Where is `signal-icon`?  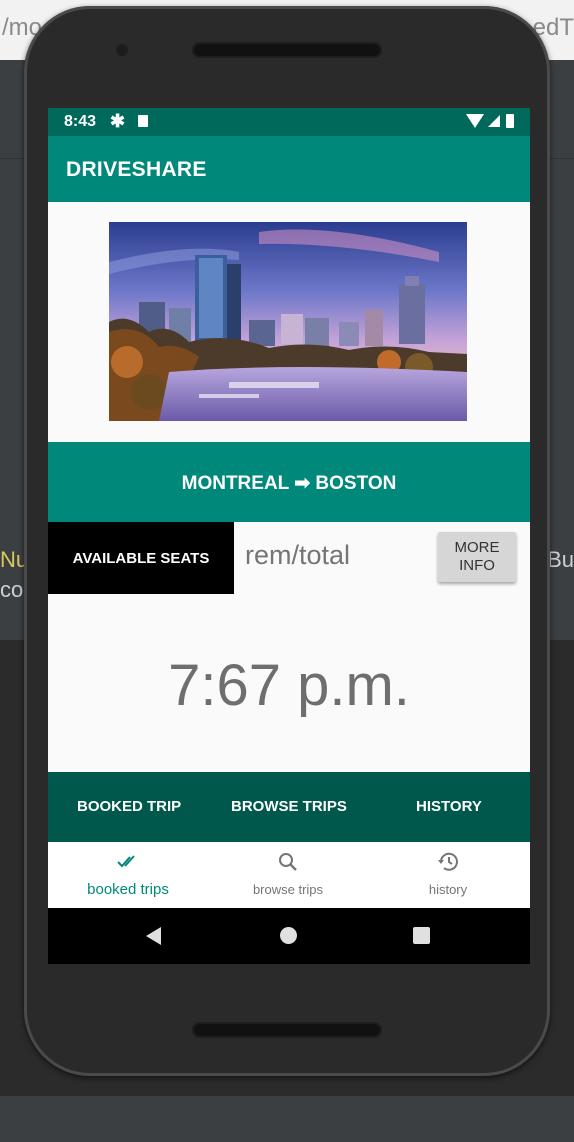
signal-icon is located at coordinates (494, 121).